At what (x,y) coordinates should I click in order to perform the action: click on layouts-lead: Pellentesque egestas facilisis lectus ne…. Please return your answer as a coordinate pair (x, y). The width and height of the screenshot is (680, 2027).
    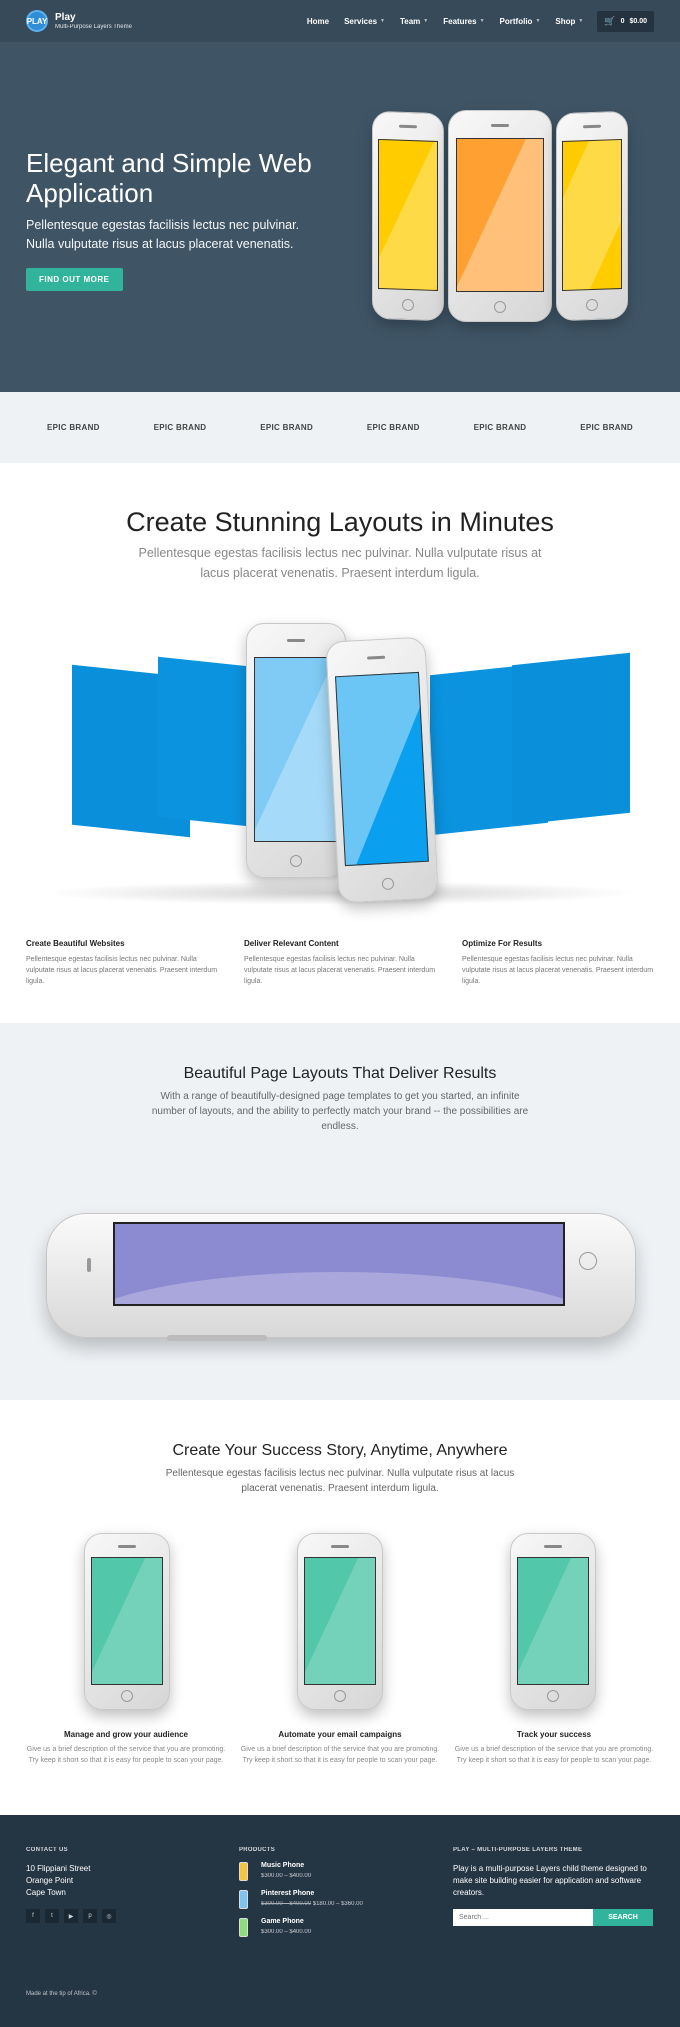
    Looking at the image, I should click on (340, 563).